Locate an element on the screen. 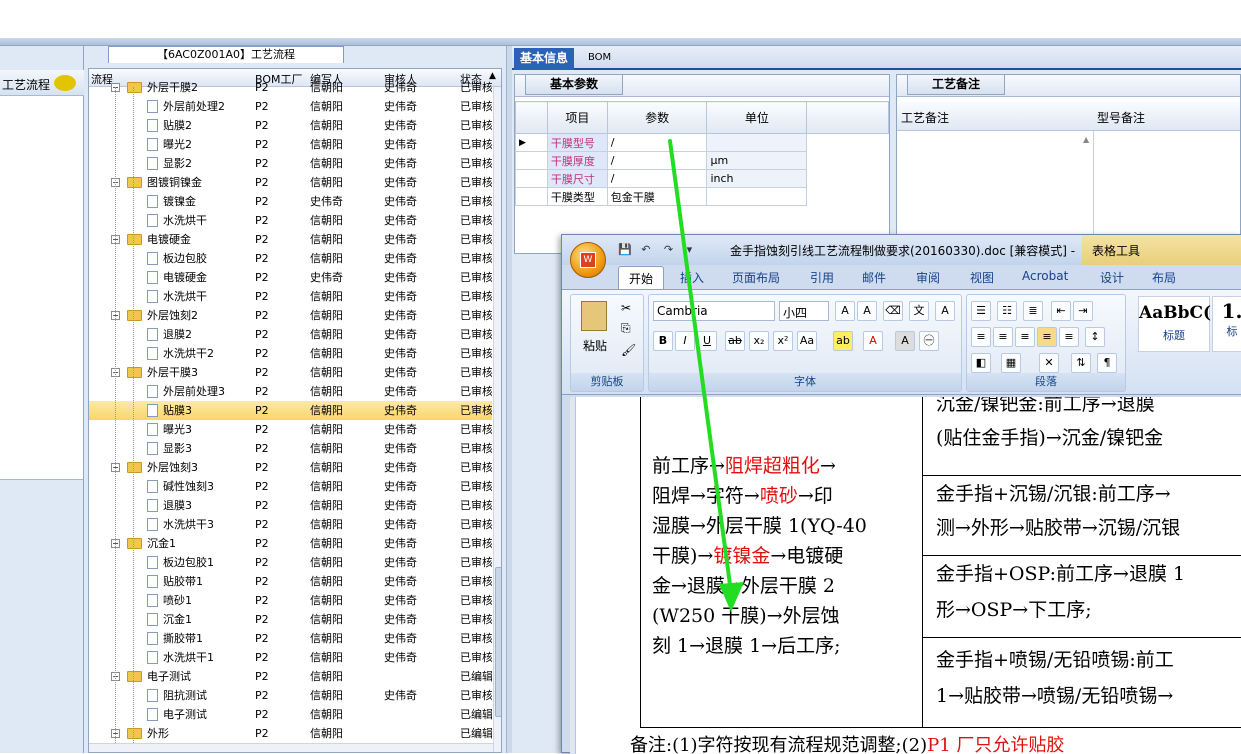 The height and width of the screenshot is (754, 1241). tree-group-row: − 沉金1 P2 信朝阳 史伟奇 已审核 is located at coordinates (290, 543).